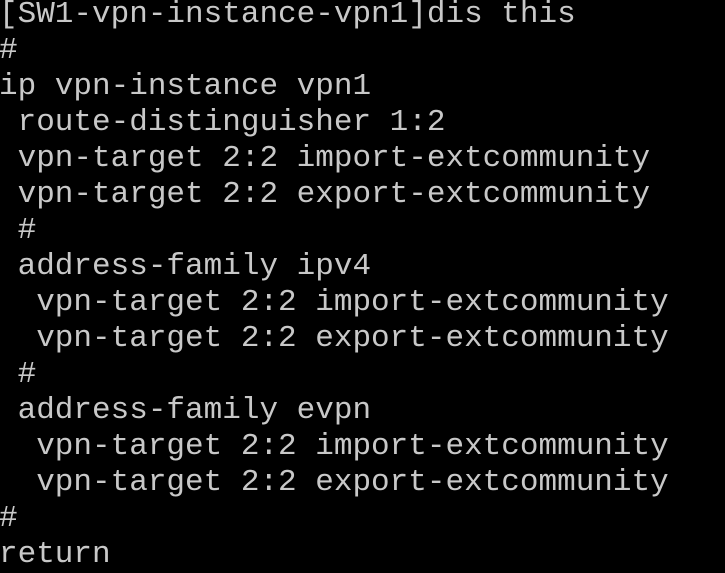  Describe the element at coordinates (288, 16) in the screenshot. I see `prompt-line: [SW1-vpn-instance-vpn1]dis this` at that location.